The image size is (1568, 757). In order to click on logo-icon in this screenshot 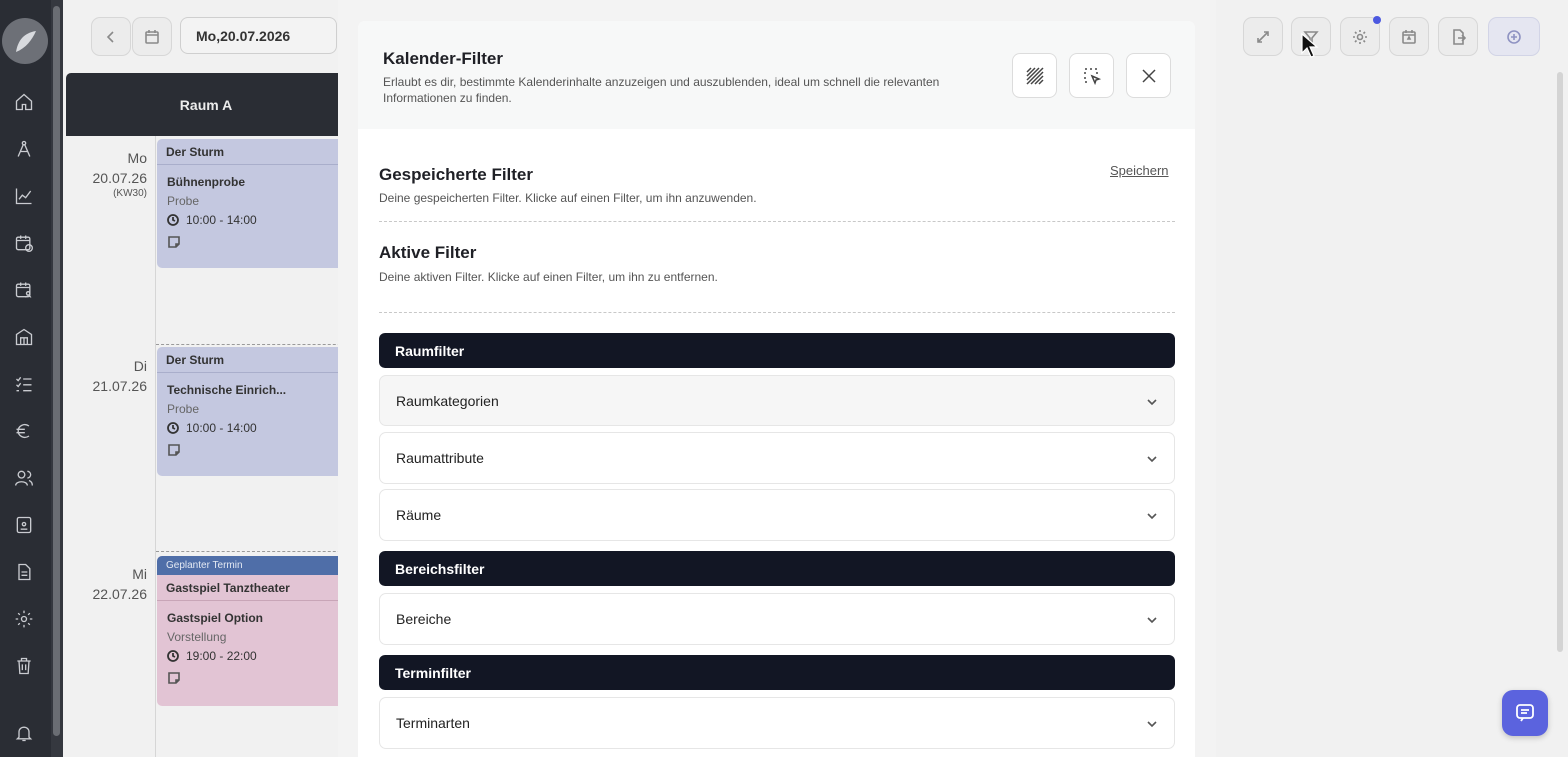, I will do `click(26, 41)`.